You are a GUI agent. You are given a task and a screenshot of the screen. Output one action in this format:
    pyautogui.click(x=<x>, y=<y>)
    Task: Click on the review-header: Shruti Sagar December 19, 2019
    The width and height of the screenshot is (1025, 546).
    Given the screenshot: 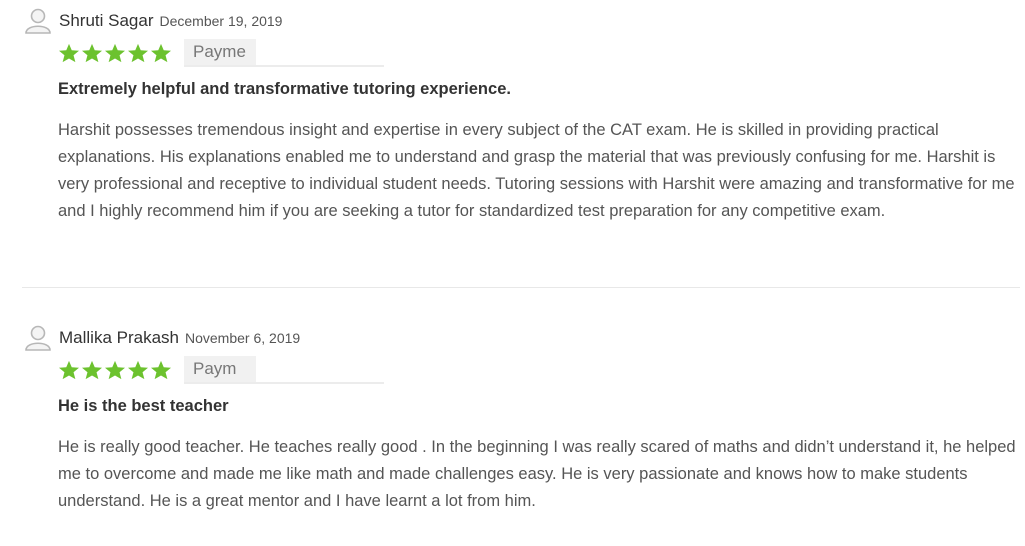 What is the action you would take?
    pyautogui.click(x=152, y=21)
    